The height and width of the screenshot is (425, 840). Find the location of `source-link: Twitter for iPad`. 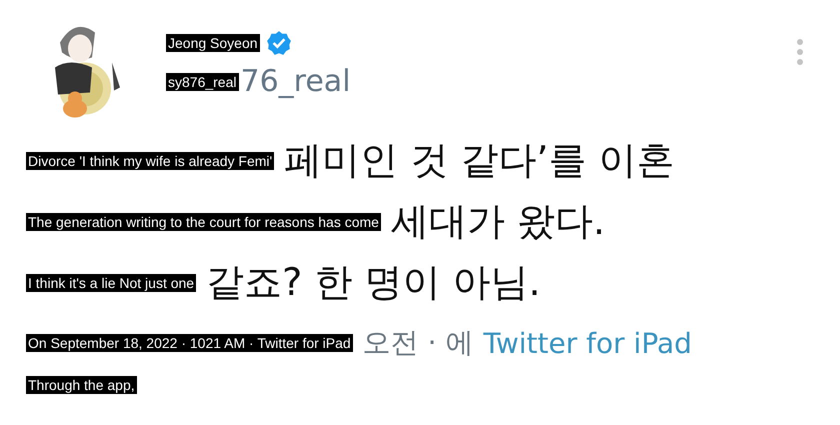

source-link: Twitter for iPad is located at coordinates (587, 343).